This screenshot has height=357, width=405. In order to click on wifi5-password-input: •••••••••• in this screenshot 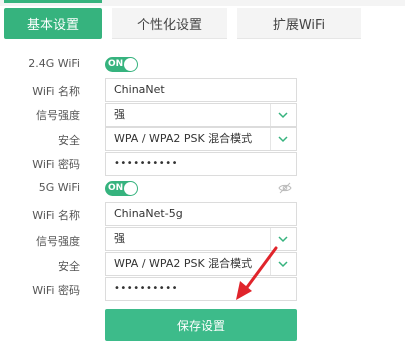, I will do `click(201, 289)`.